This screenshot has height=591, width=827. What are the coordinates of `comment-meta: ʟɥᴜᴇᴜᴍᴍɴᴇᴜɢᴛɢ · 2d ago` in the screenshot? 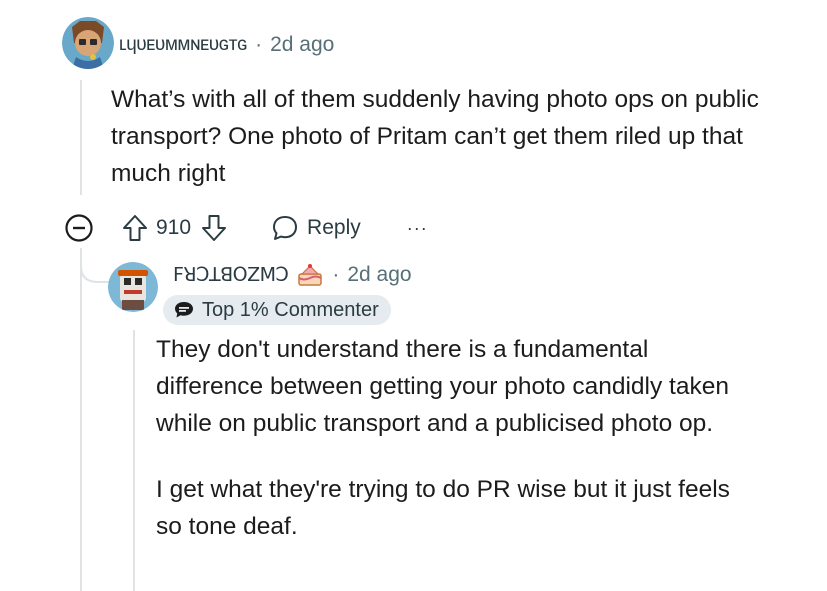 It's located at (226, 45).